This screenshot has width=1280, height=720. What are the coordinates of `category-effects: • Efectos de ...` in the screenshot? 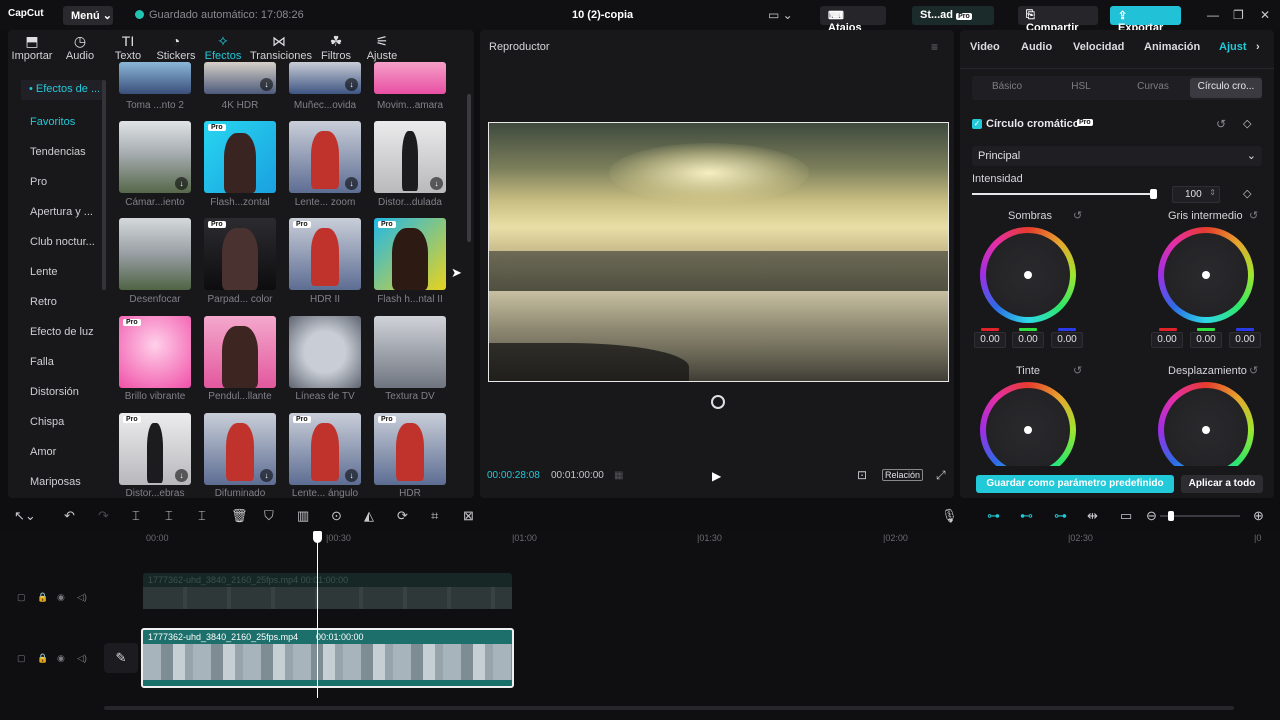 It's located at (63, 90).